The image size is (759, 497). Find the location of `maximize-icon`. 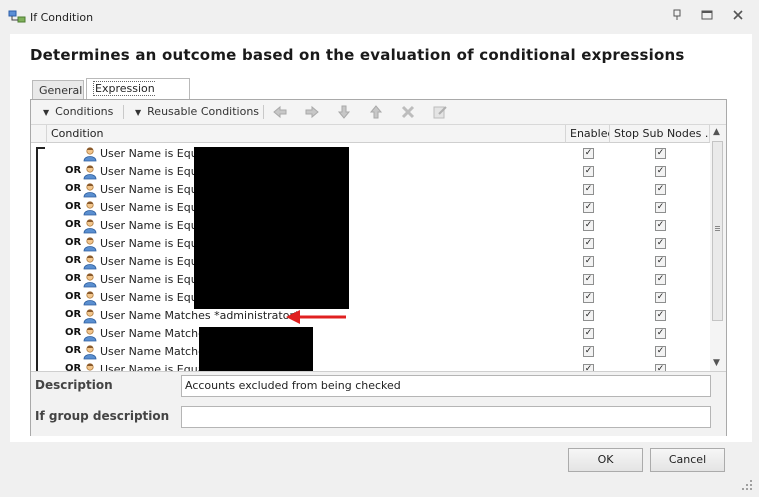

maximize-icon is located at coordinates (707, 17).